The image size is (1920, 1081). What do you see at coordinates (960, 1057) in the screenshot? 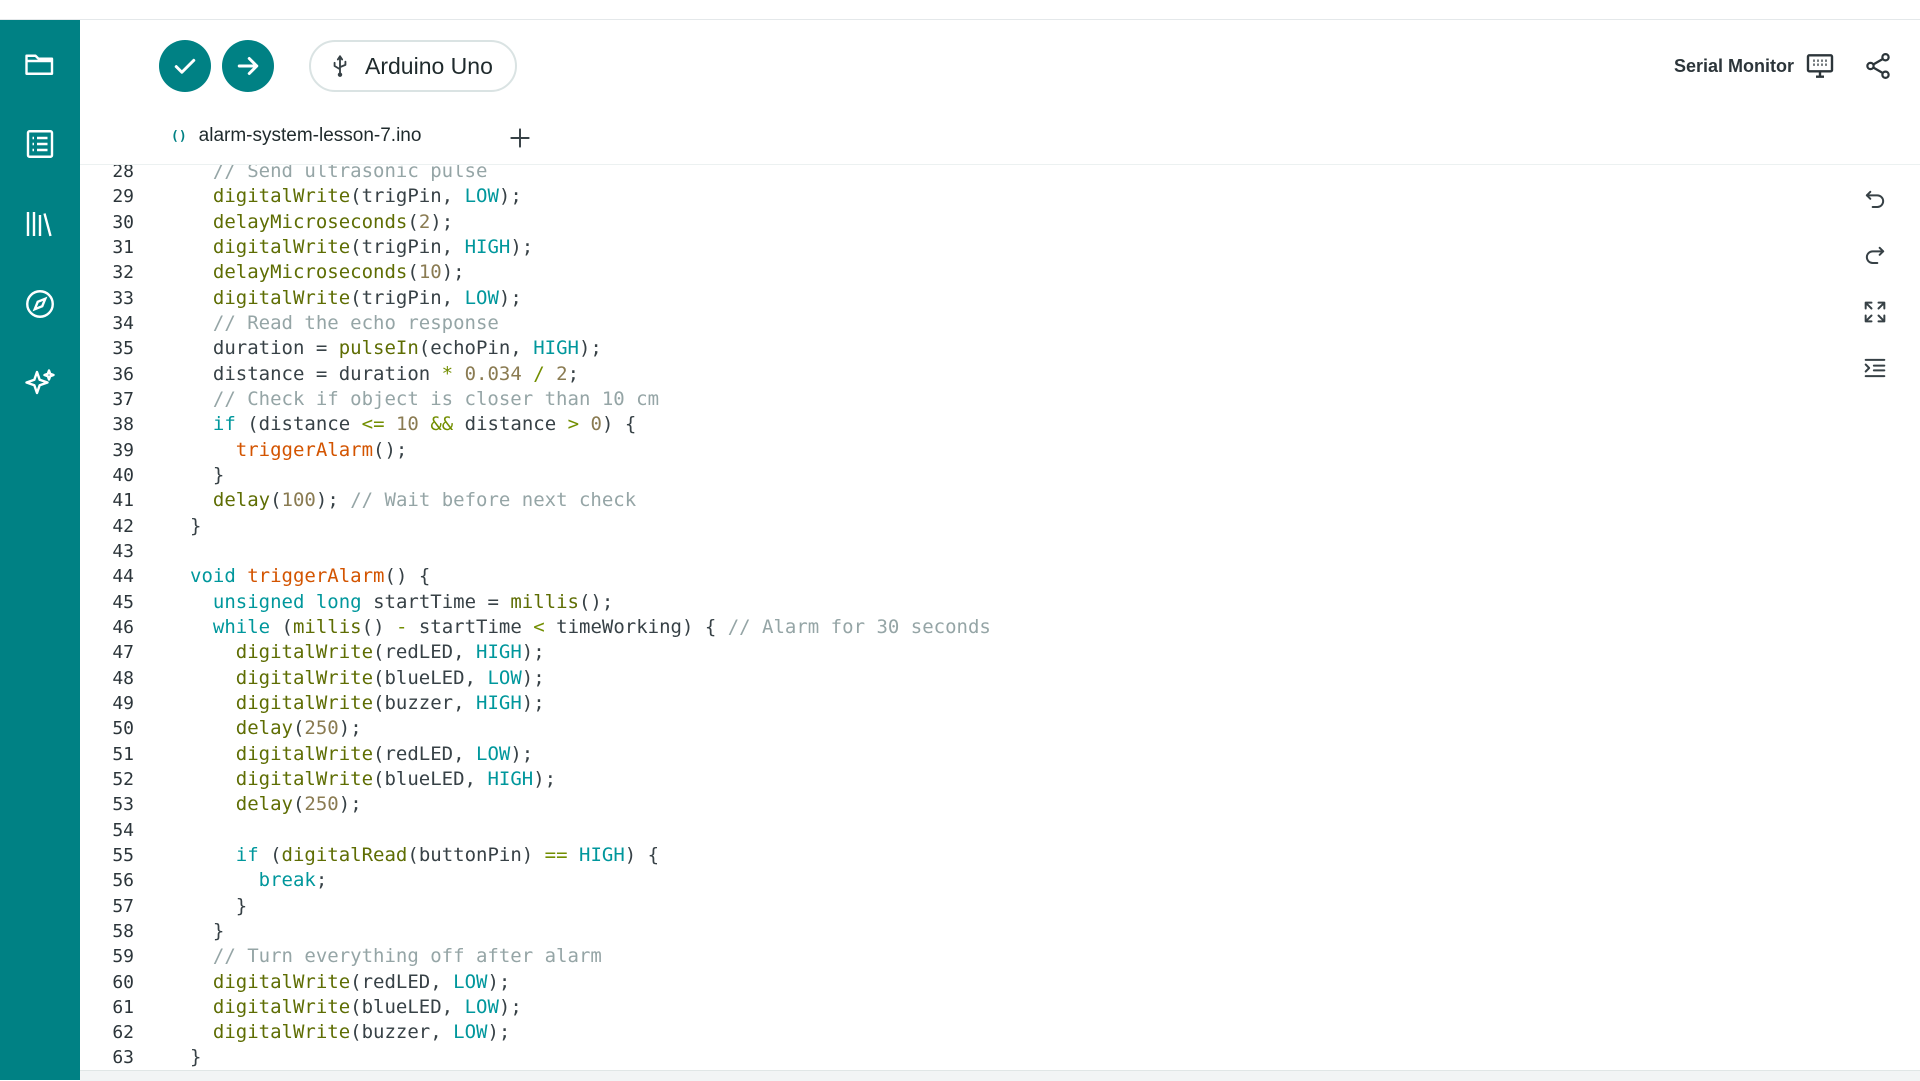
I see `code-line: 63}` at bounding box center [960, 1057].